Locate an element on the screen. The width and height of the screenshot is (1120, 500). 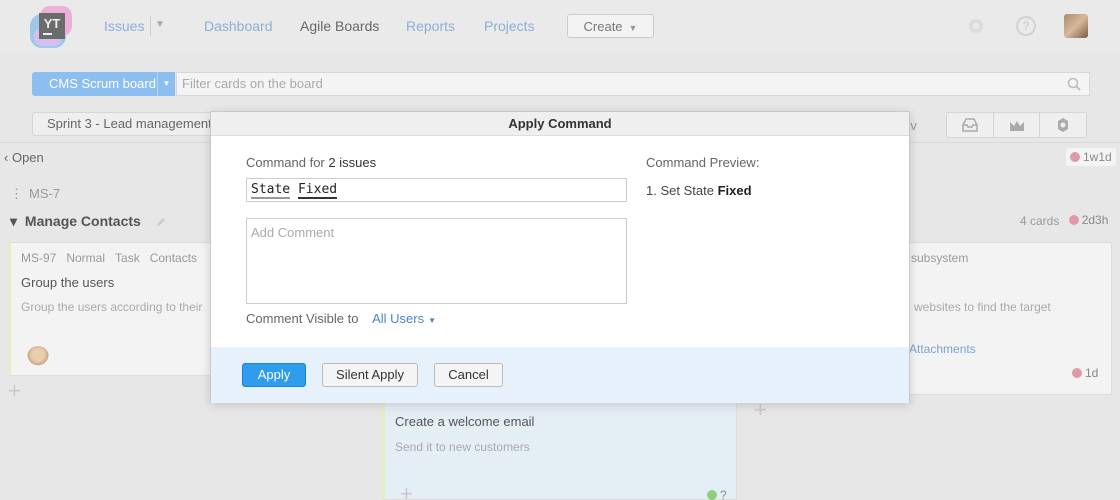
issue-count: 2 issues is located at coordinates (352, 162).